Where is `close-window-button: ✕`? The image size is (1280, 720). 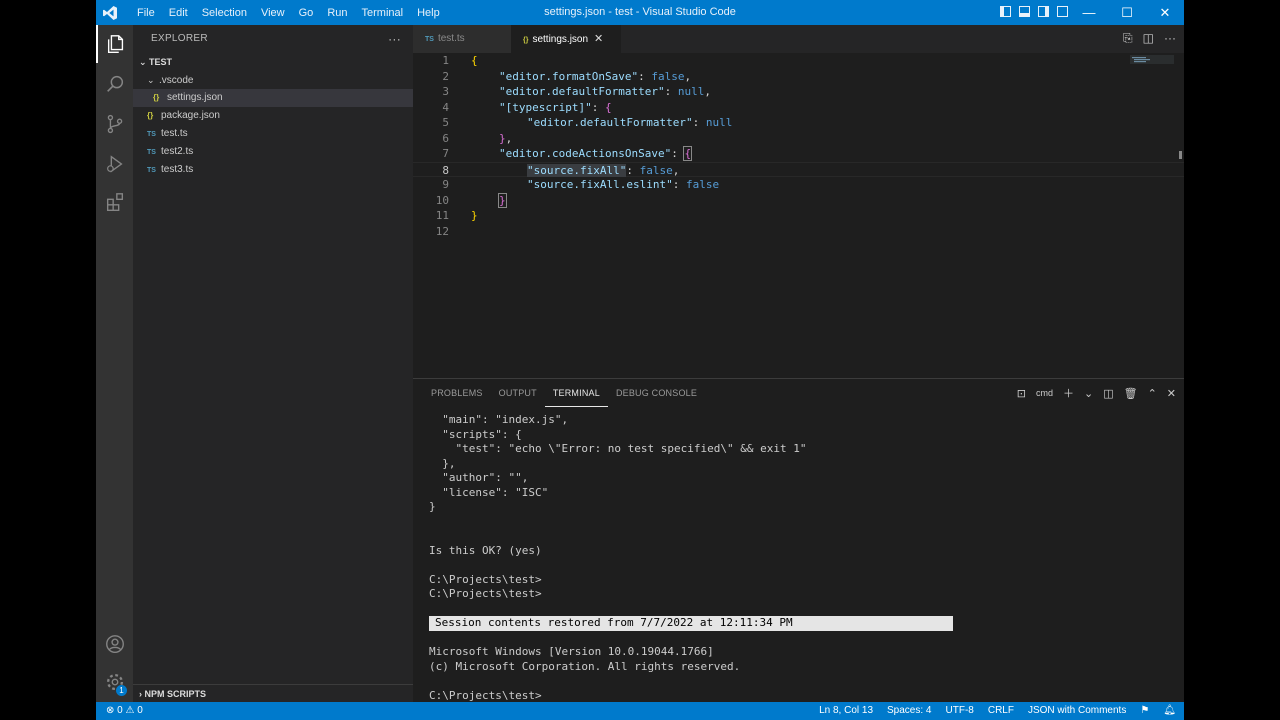 close-window-button: ✕ is located at coordinates (1165, 12).